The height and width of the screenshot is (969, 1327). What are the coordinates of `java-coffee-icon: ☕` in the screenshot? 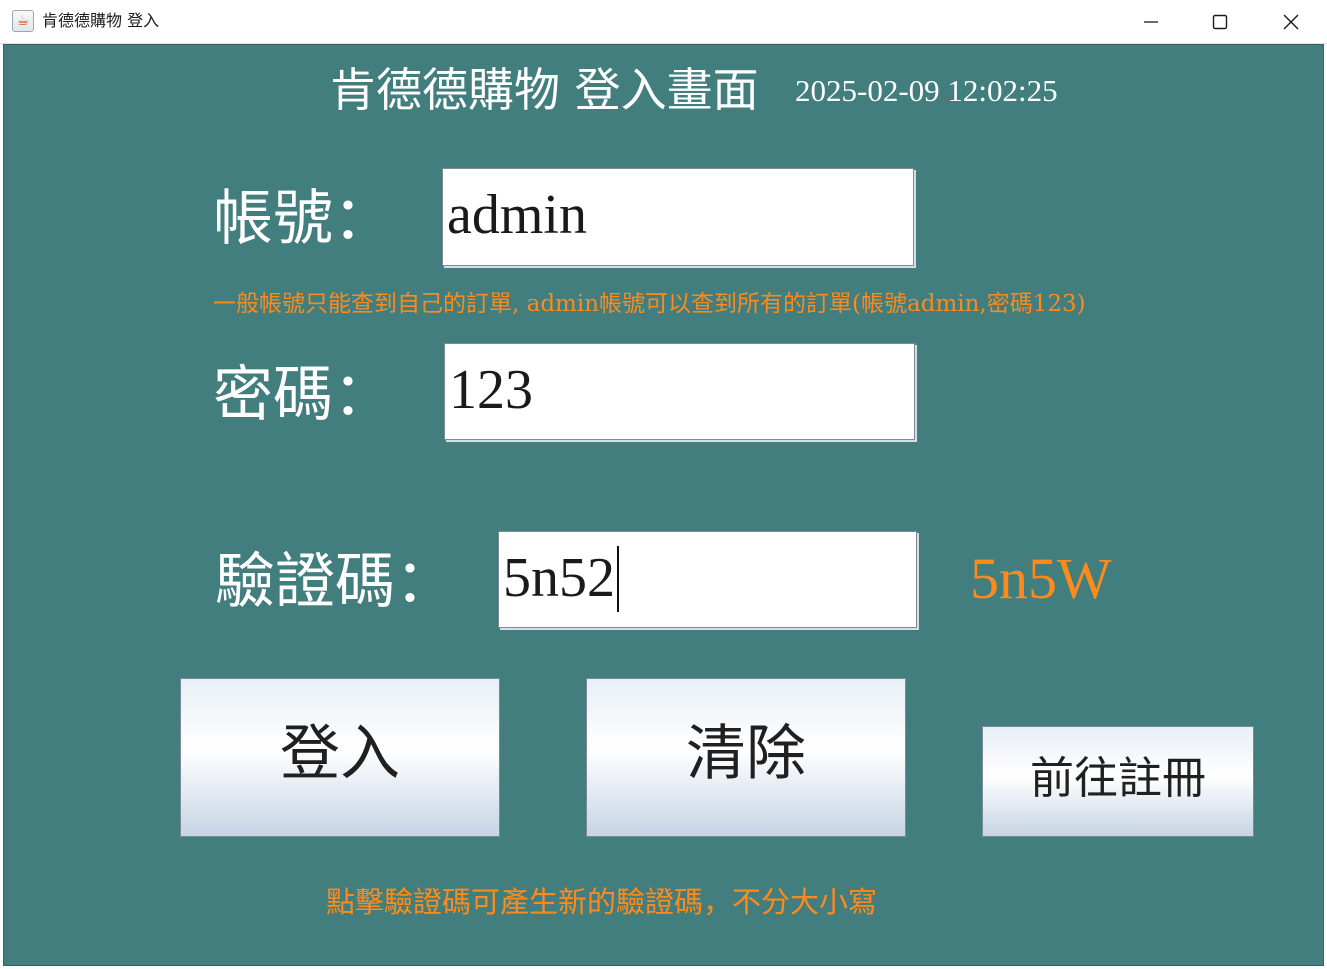 It's located at (23, 21).